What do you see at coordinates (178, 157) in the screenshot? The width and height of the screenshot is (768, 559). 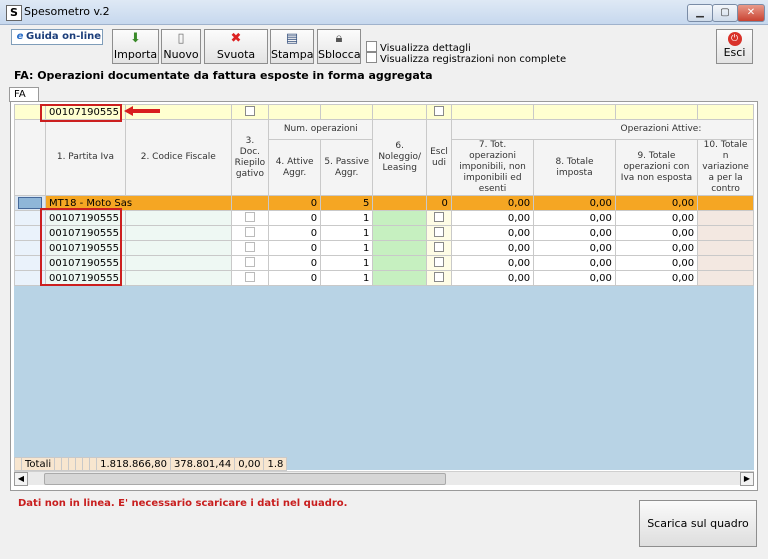 I see `header-codice-fiscale: 2. Codice Fiscale` at bounding box center [178, 157].